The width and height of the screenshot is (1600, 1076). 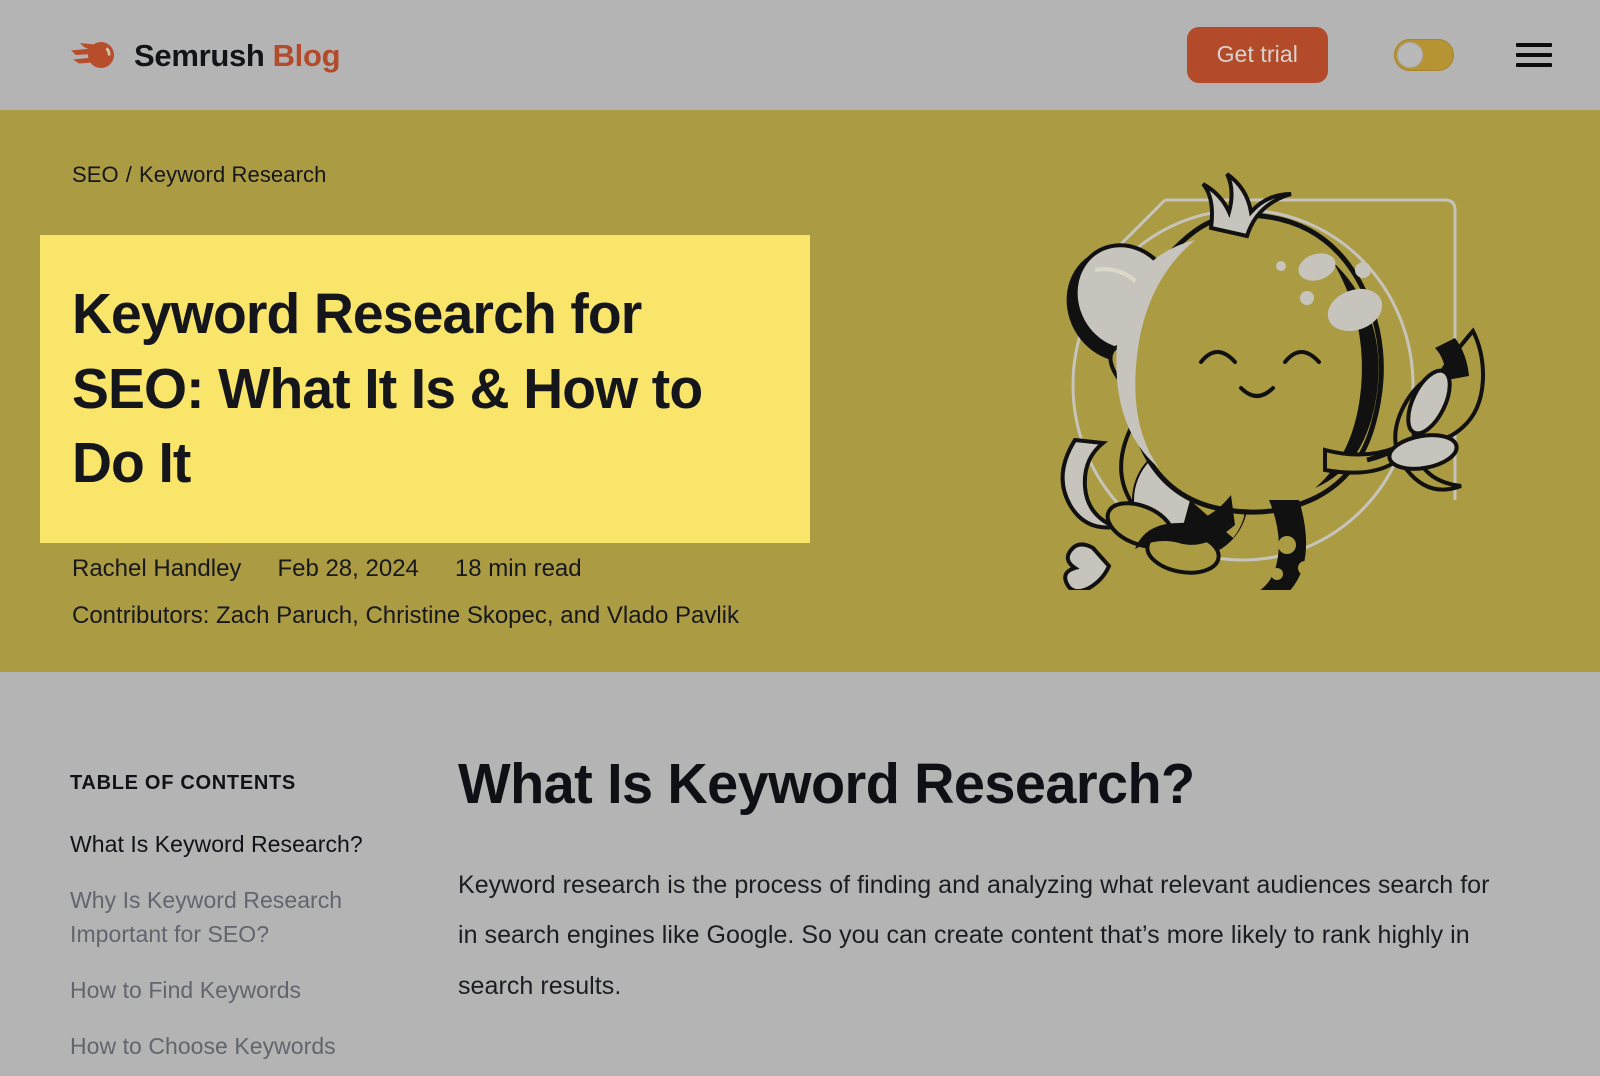 I want to click on brand-logo-link: Semrush Blog, so click(x=205, y=55).